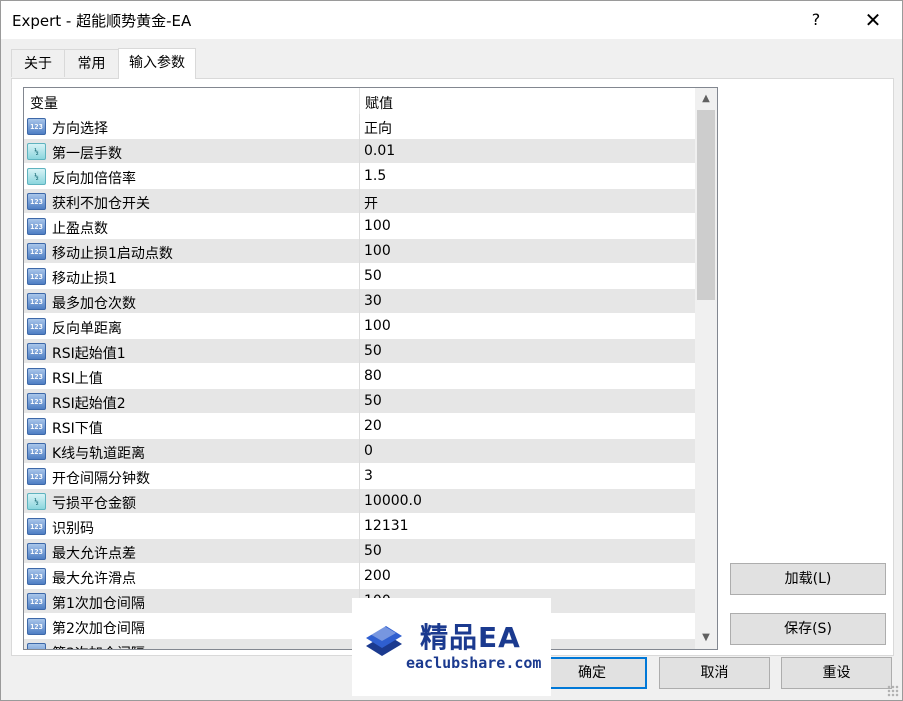 The height and width of the screenshot is (701, 903). What do you see at coordinates (377, 576) in the screenshot?
I see `variable-value: 200` at bounding box center [377, 576].